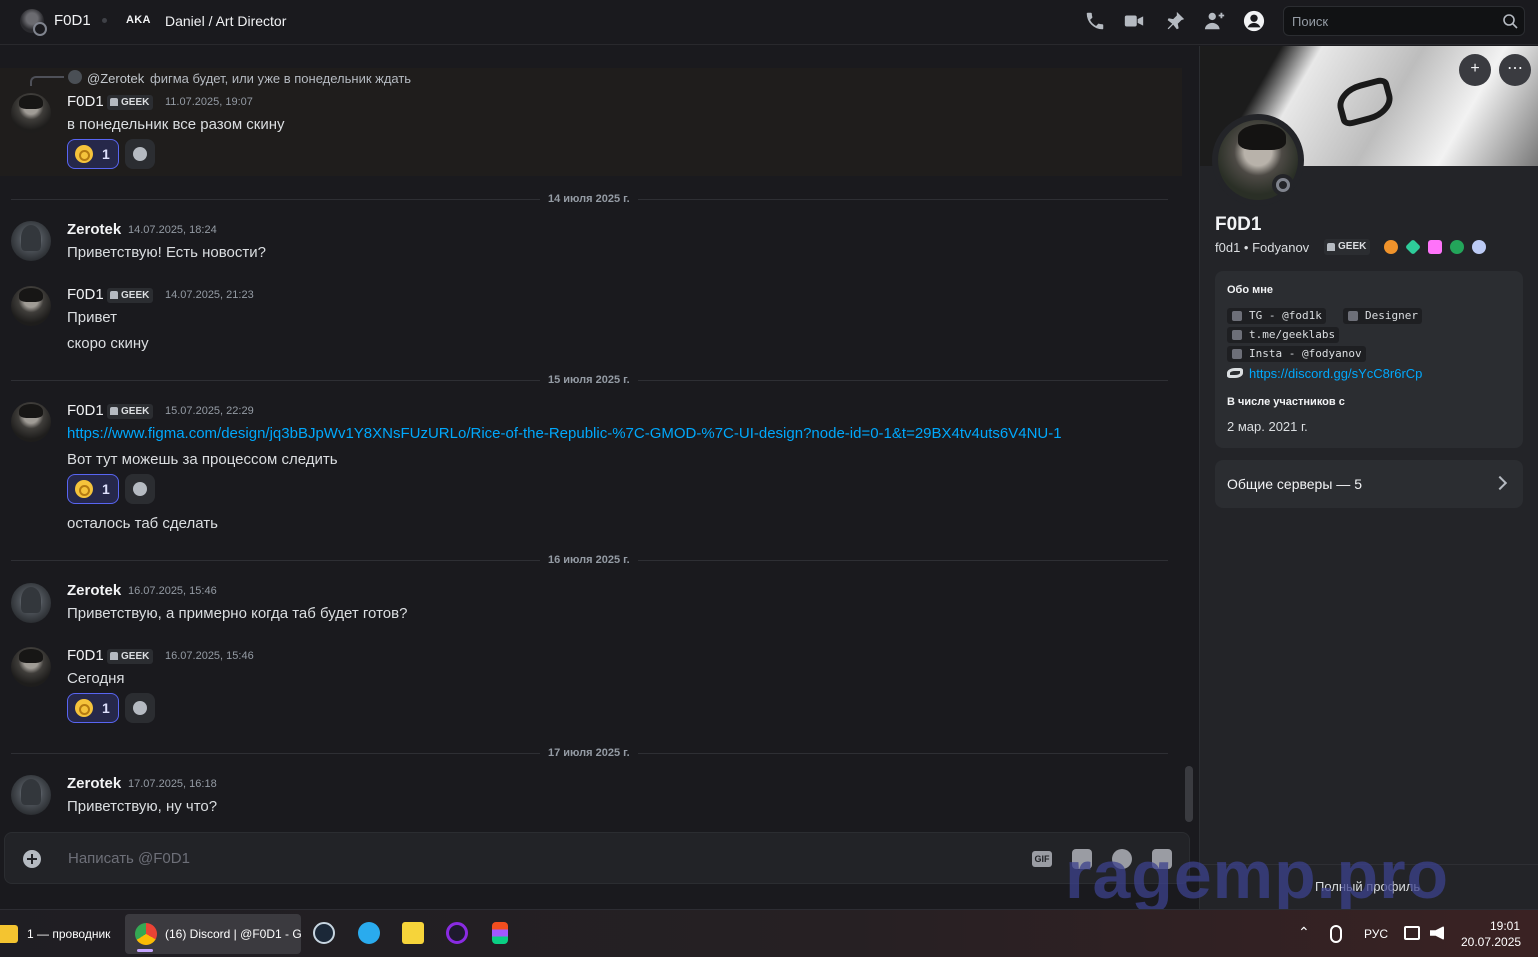  I want to click on search-placeholder: Поиск, so click(1310, 21).